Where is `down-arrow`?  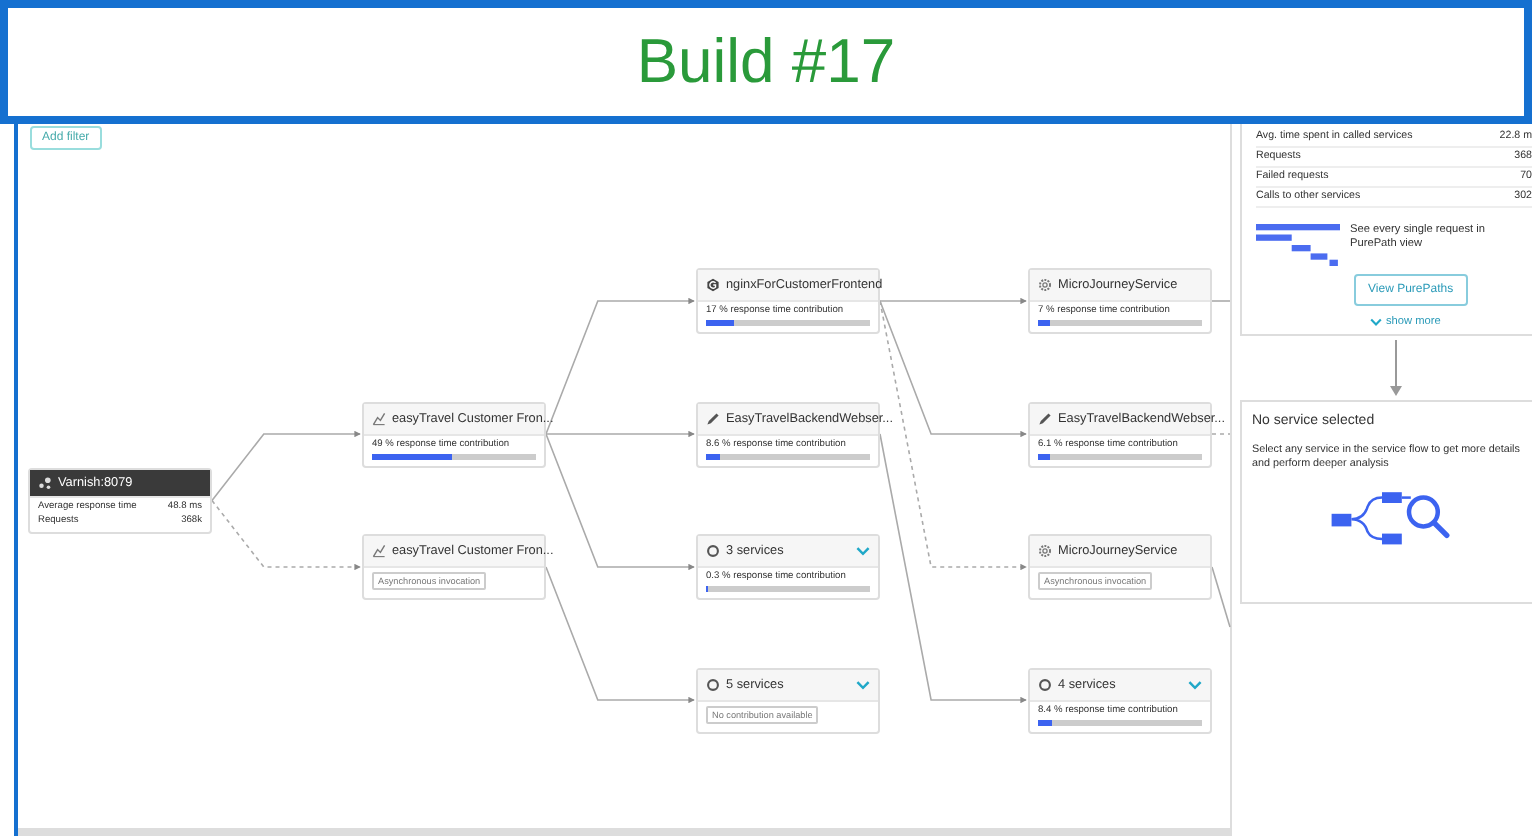 down-arrow is located at coordinates (1396, 368).